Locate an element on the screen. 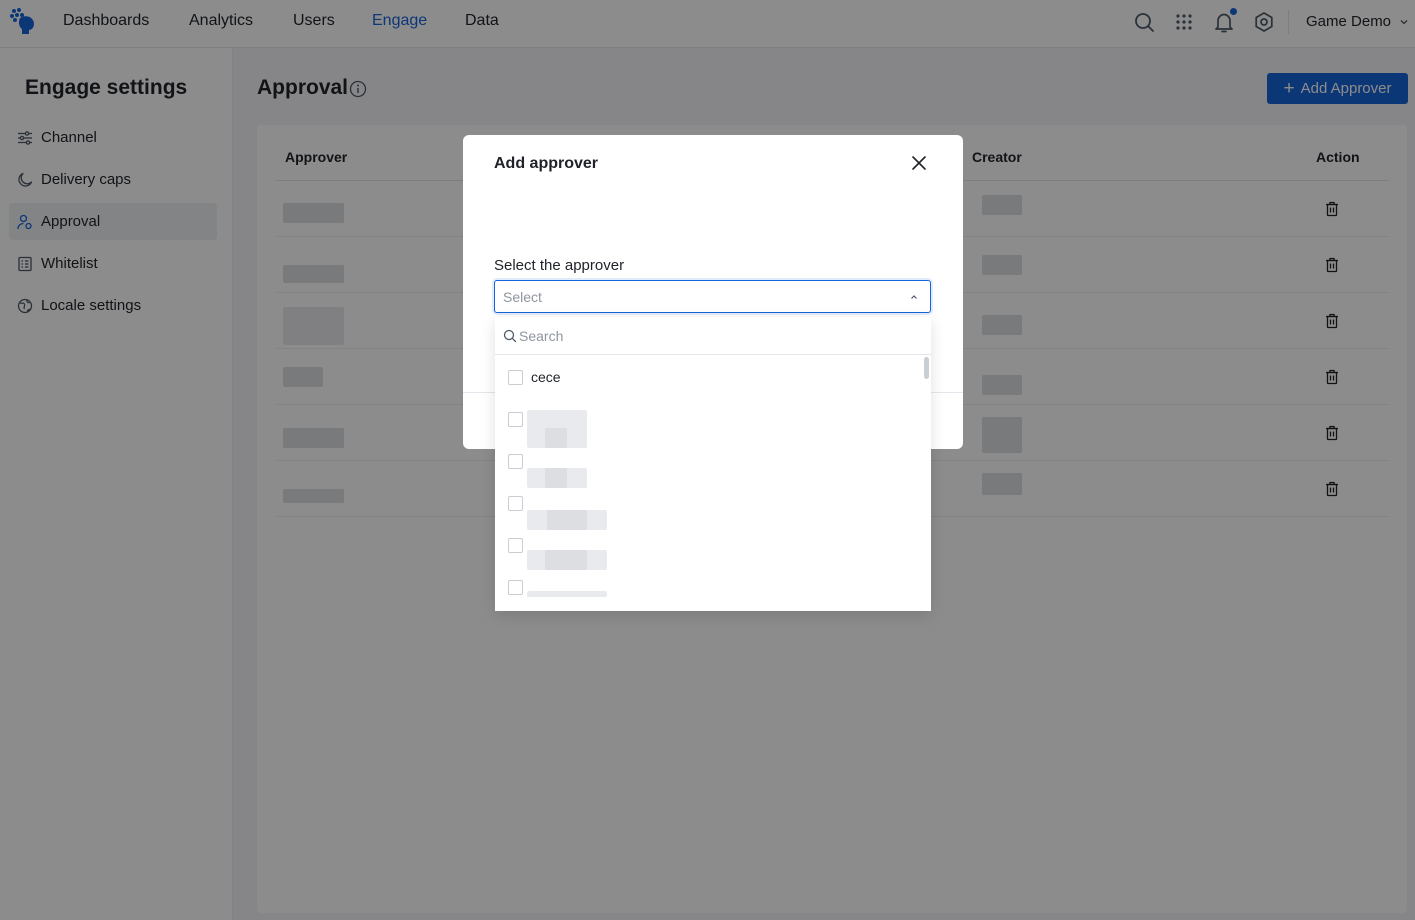  dropdown-option: cece is located at coordinates (709, 378).